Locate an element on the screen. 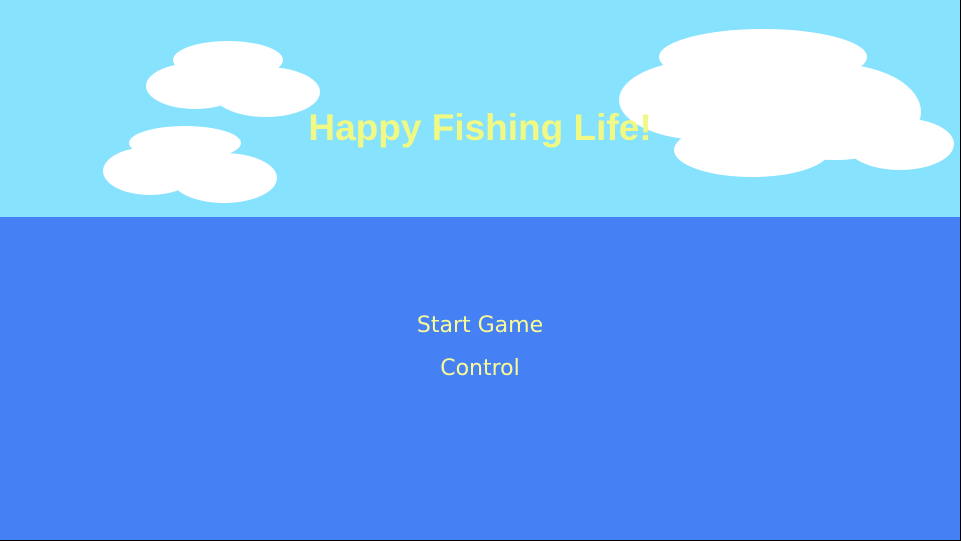 The width and height of the screenshot is (961, 541). control-button: Control is located at coordinates (480, 368).